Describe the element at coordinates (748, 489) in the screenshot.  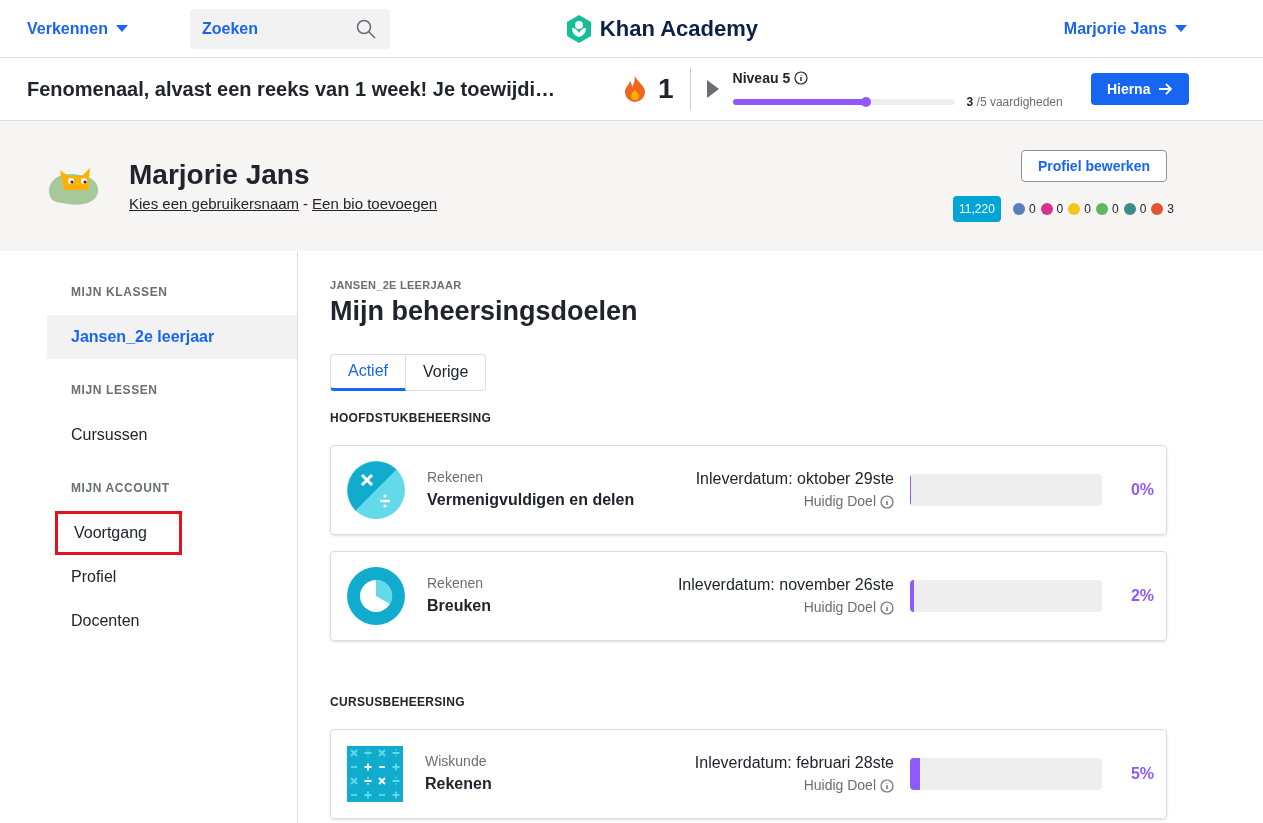
I see `goal-card: Rekenen Vermenigvuldigen en delen Inleverdatum: oktober 29ste Huidig Doel 0%` at that location.